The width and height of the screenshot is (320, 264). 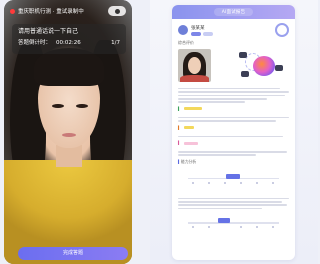 I want to click on timer-value: 00:02:26, so click(x=68, y=43).